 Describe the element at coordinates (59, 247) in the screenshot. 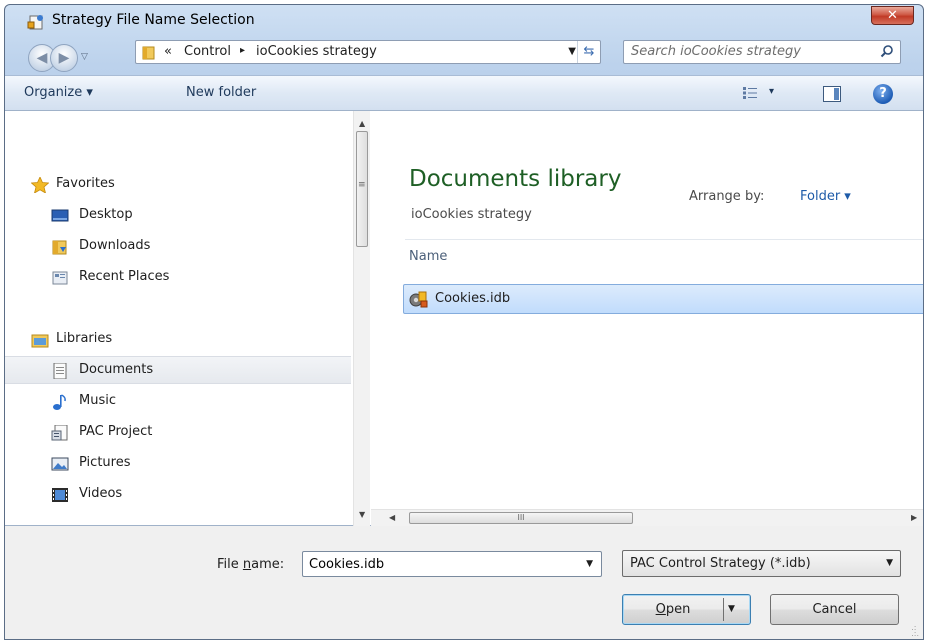

I see `downloads-folder-icon` at that location.